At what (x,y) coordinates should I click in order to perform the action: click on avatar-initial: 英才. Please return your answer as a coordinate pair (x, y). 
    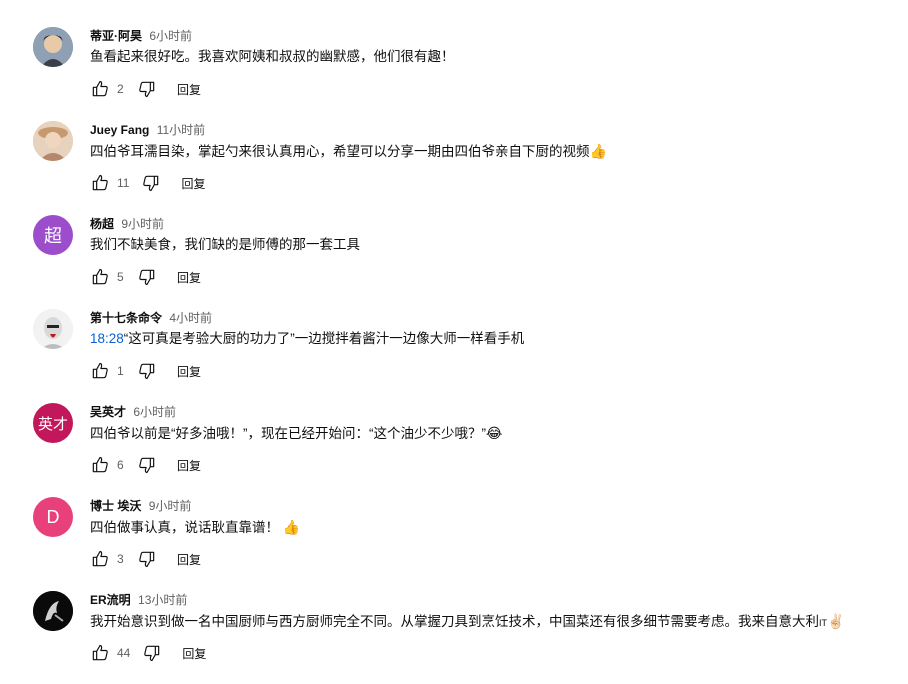
    Looking at the image, I should click on (52, 424).